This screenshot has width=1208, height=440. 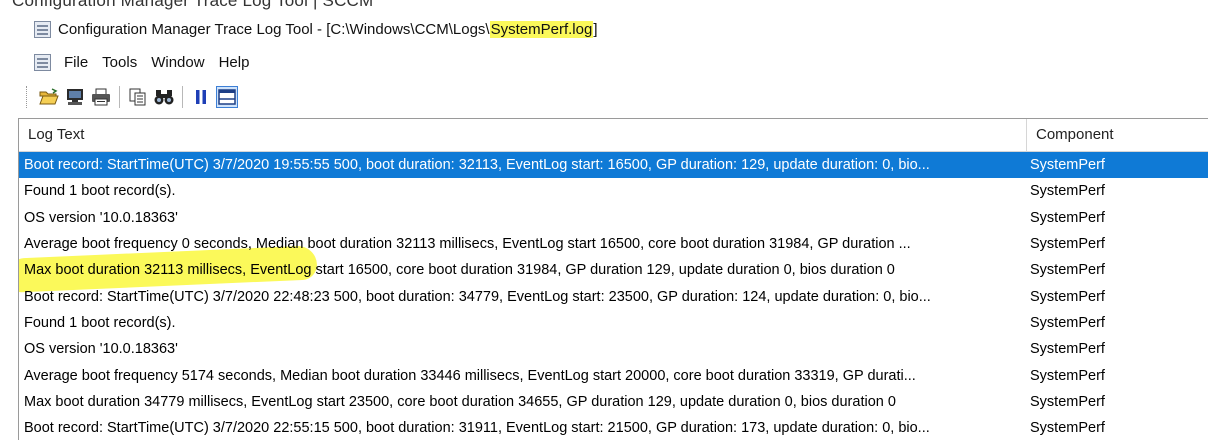 What do you see at coordinates (101, 97) in the screenshot?
I see `print-icon` at bounding box center [101, 97].